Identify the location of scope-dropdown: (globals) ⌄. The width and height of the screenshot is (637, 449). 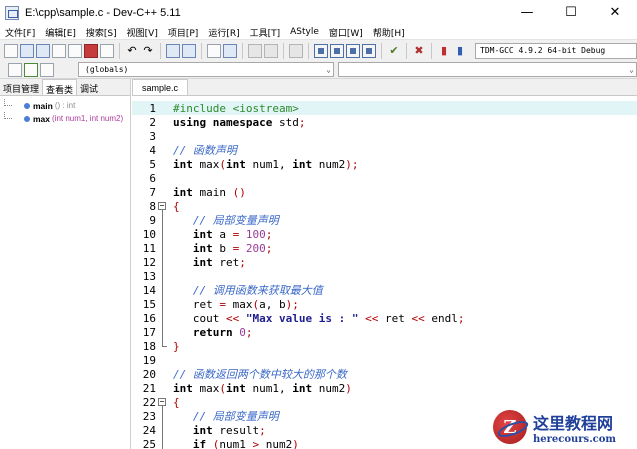
(206, 69).